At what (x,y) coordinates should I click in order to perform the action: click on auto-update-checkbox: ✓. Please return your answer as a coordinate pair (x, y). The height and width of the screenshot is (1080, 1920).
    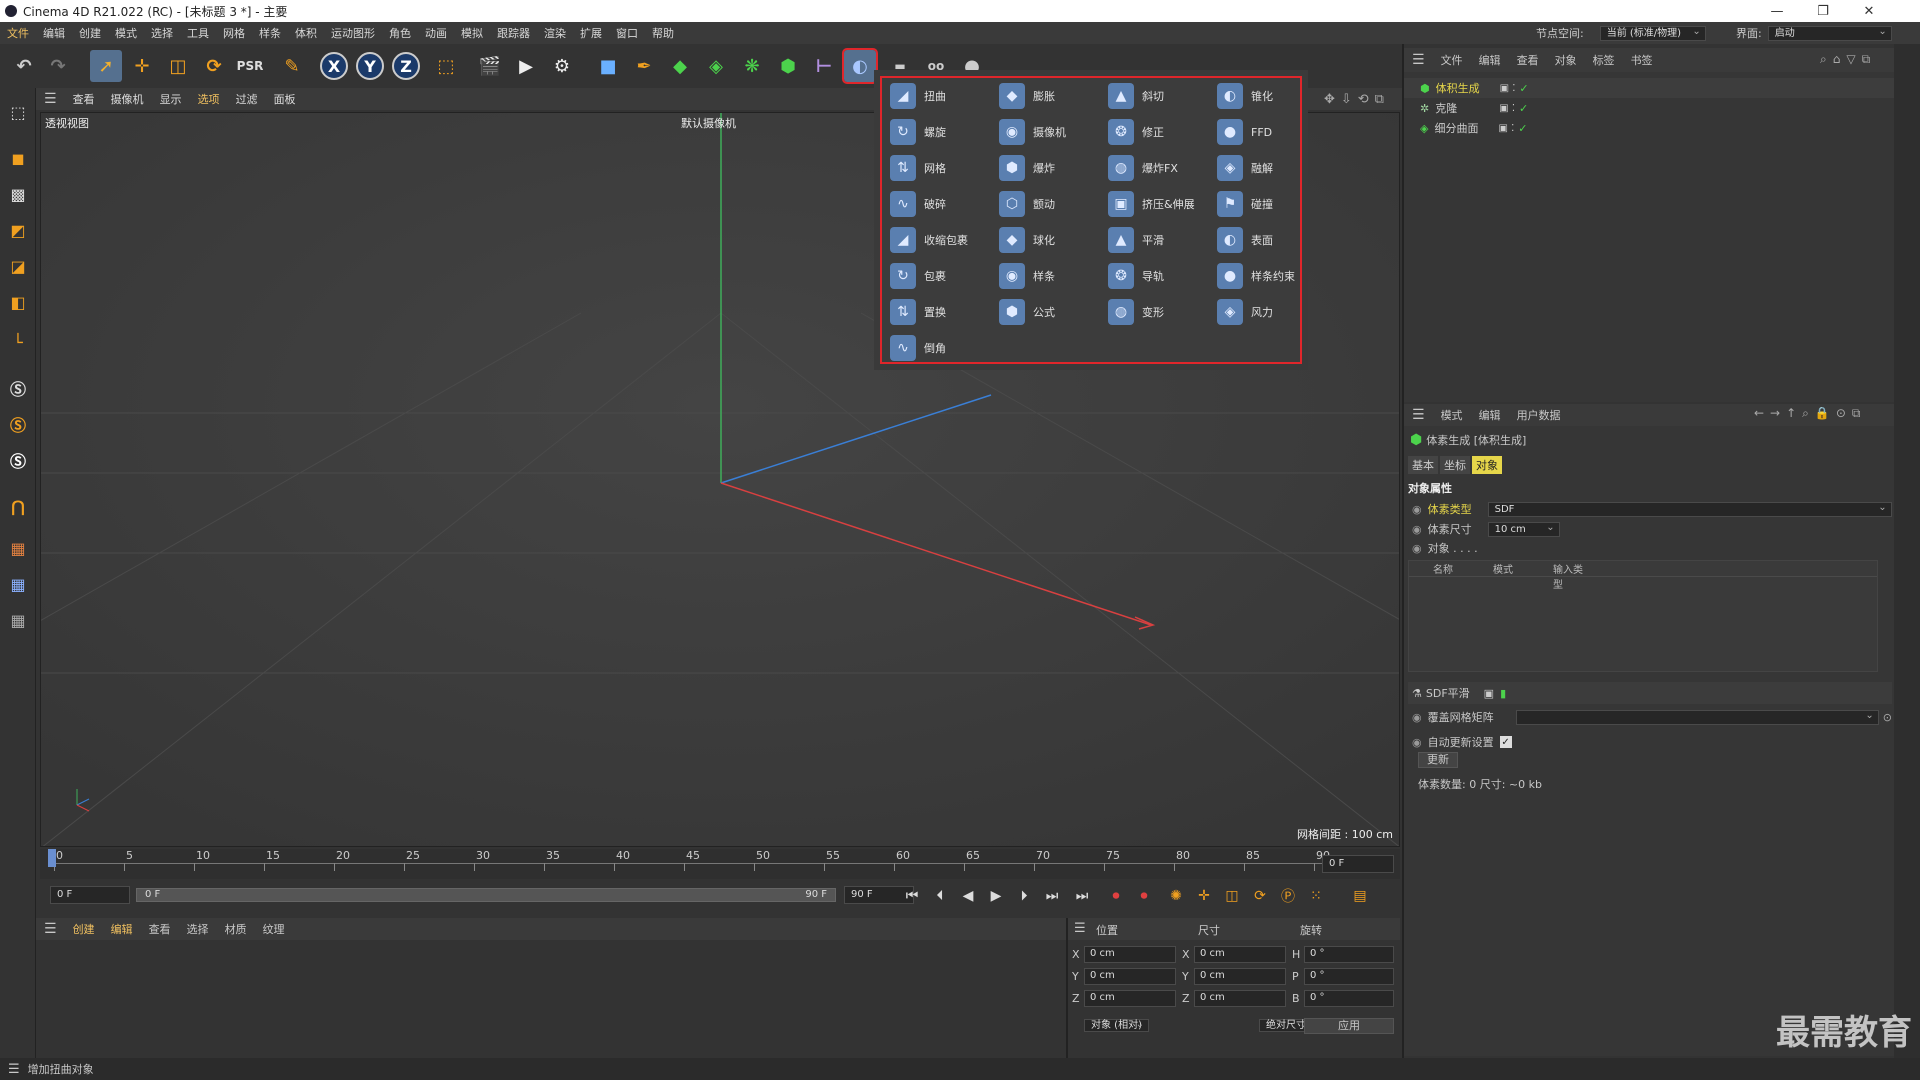
    Looking at the image, I should click on (1505, 742).